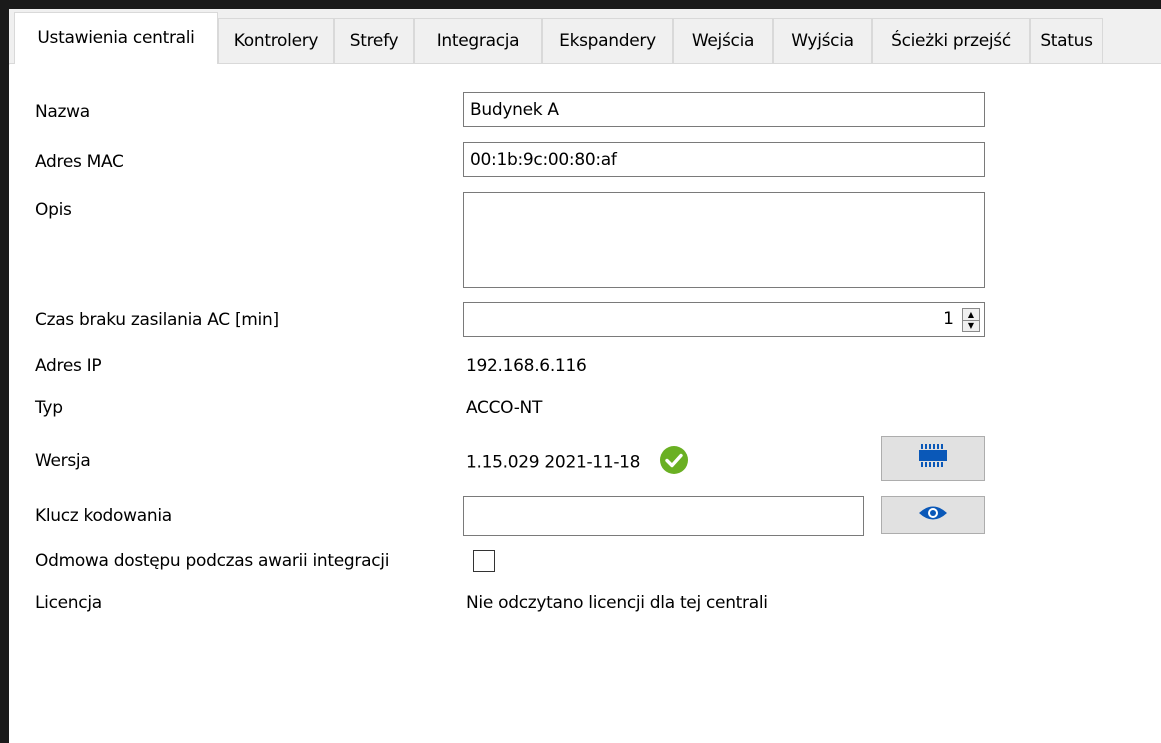 This screenshot has height=743, width=1161. Describe the element at coordinates (674, 462) in the screenshot. I see `check-circle-icon` at that location.